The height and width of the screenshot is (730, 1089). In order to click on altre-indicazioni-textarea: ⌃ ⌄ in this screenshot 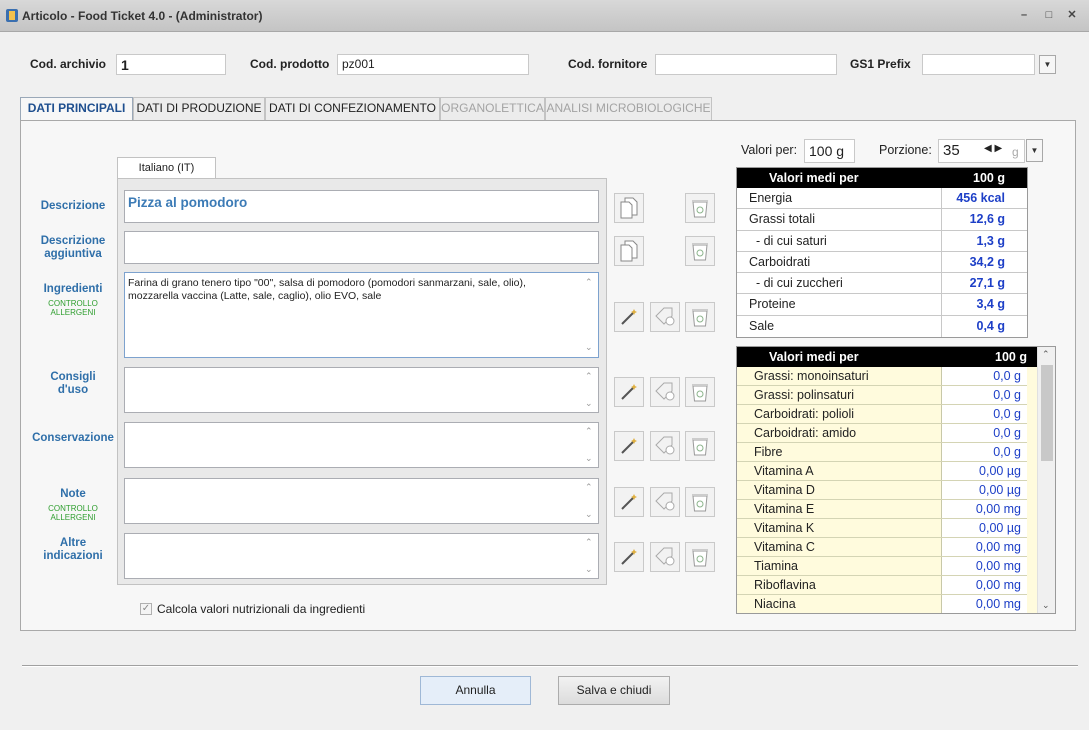, I will do `click(361, 556)`.